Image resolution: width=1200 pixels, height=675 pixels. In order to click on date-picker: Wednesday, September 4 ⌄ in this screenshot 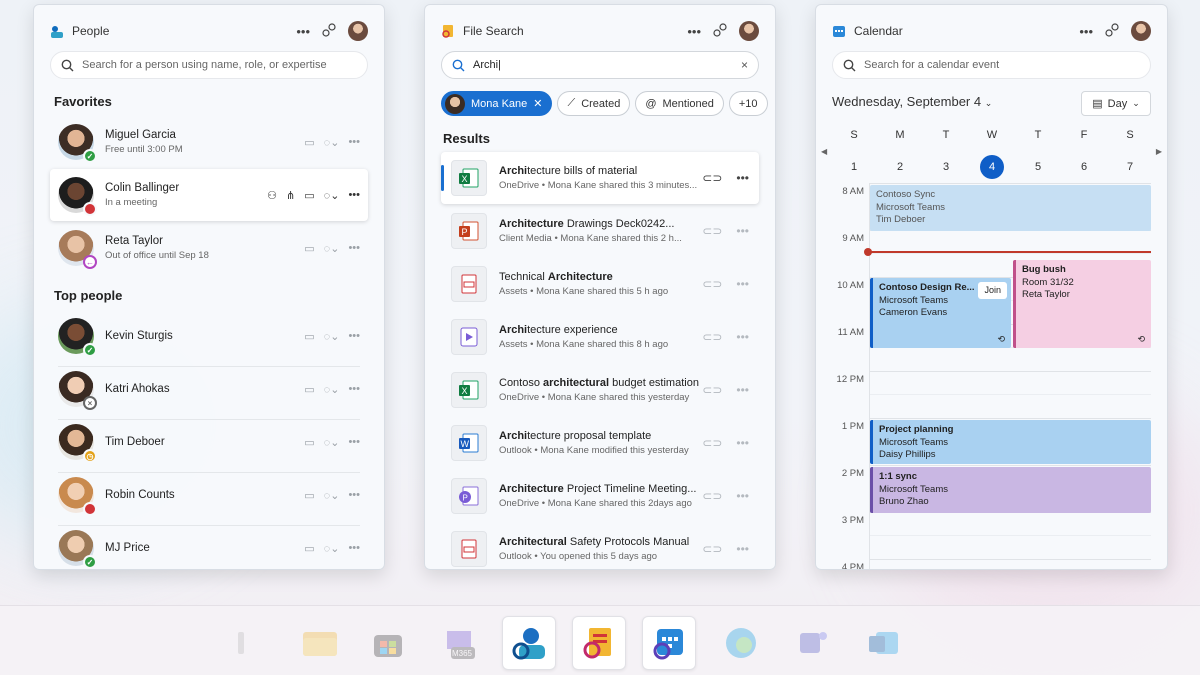, I will do `click(912, 101)`.